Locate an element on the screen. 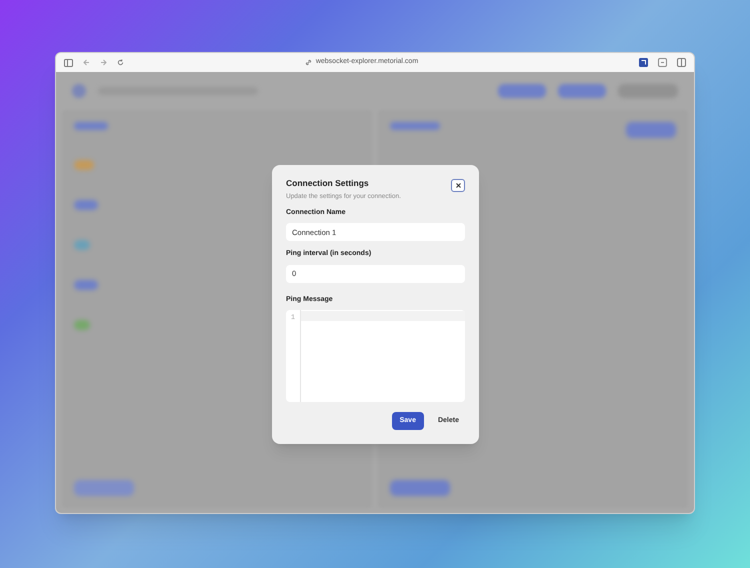  split-view-icon is located at coordinates (681, 62).